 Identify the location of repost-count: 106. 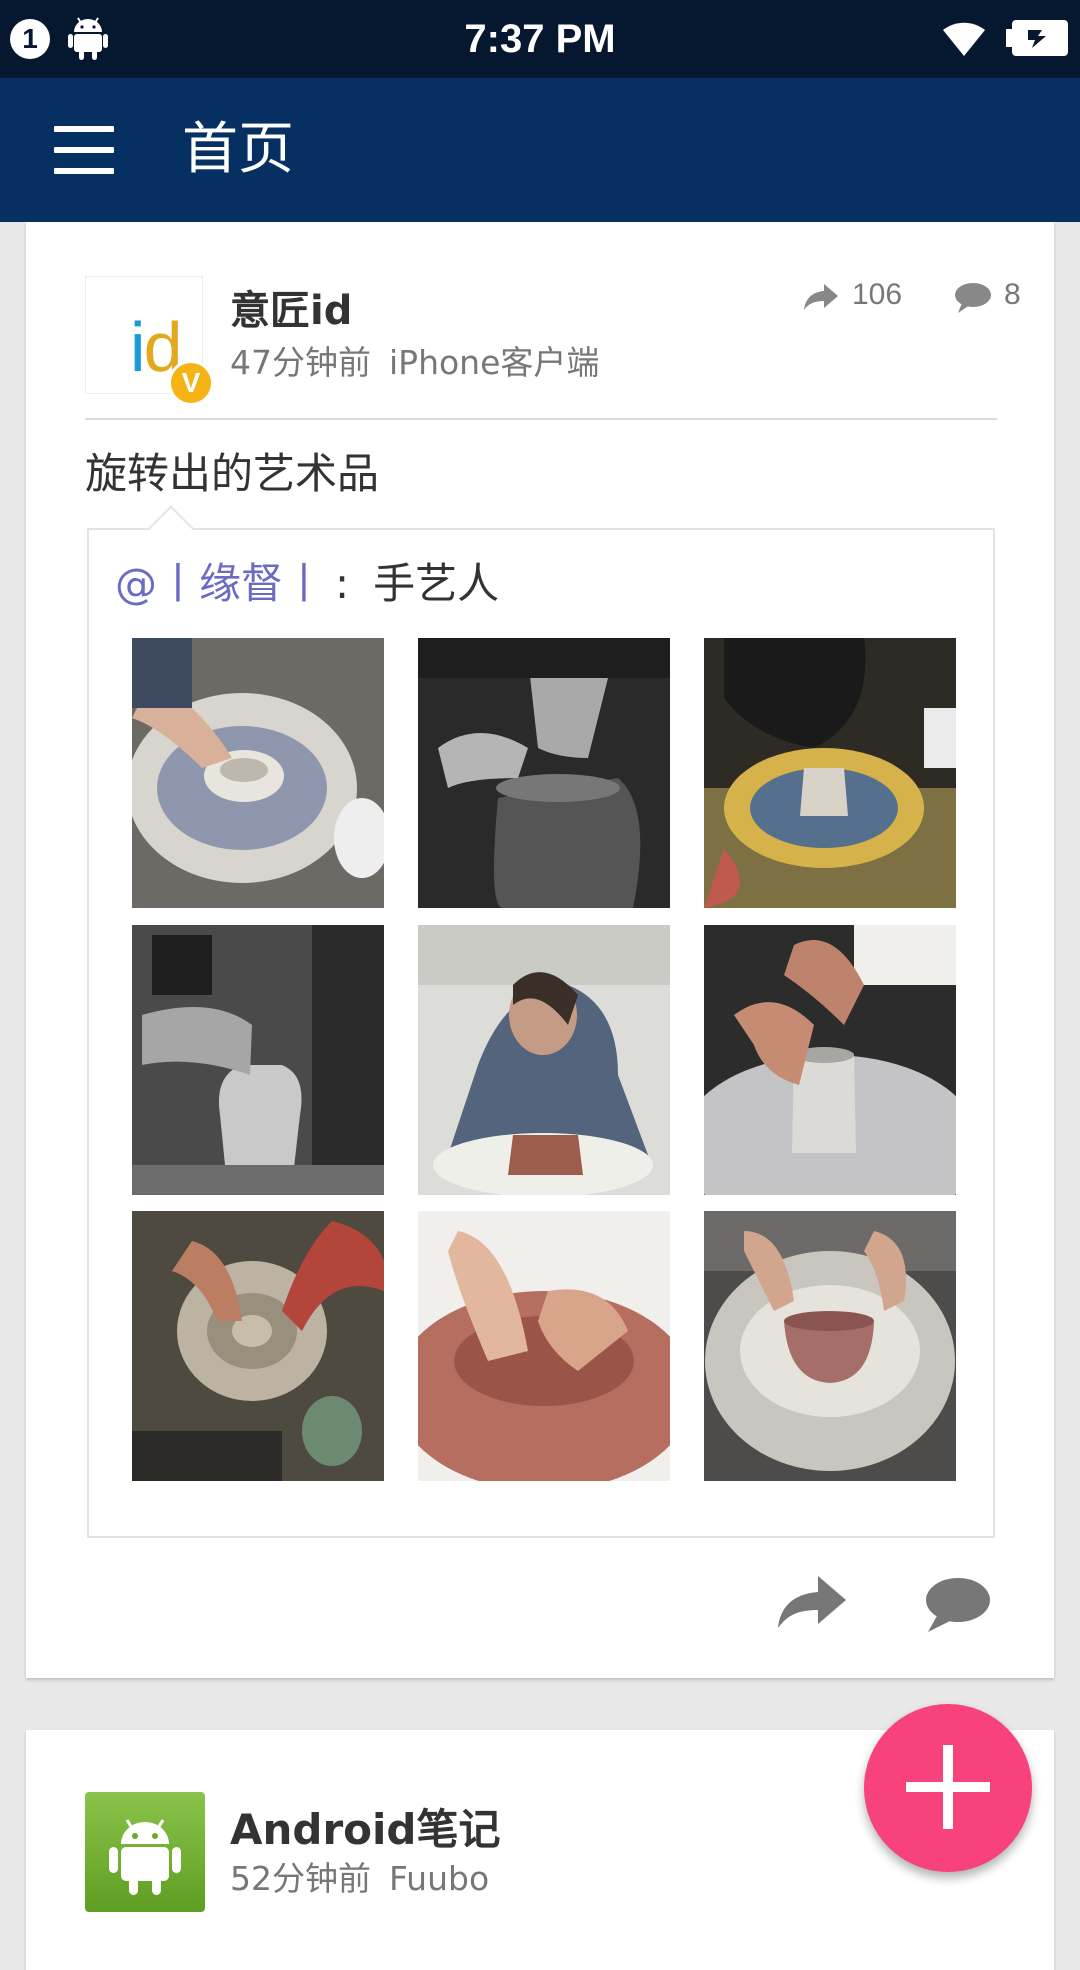
(877, 294).